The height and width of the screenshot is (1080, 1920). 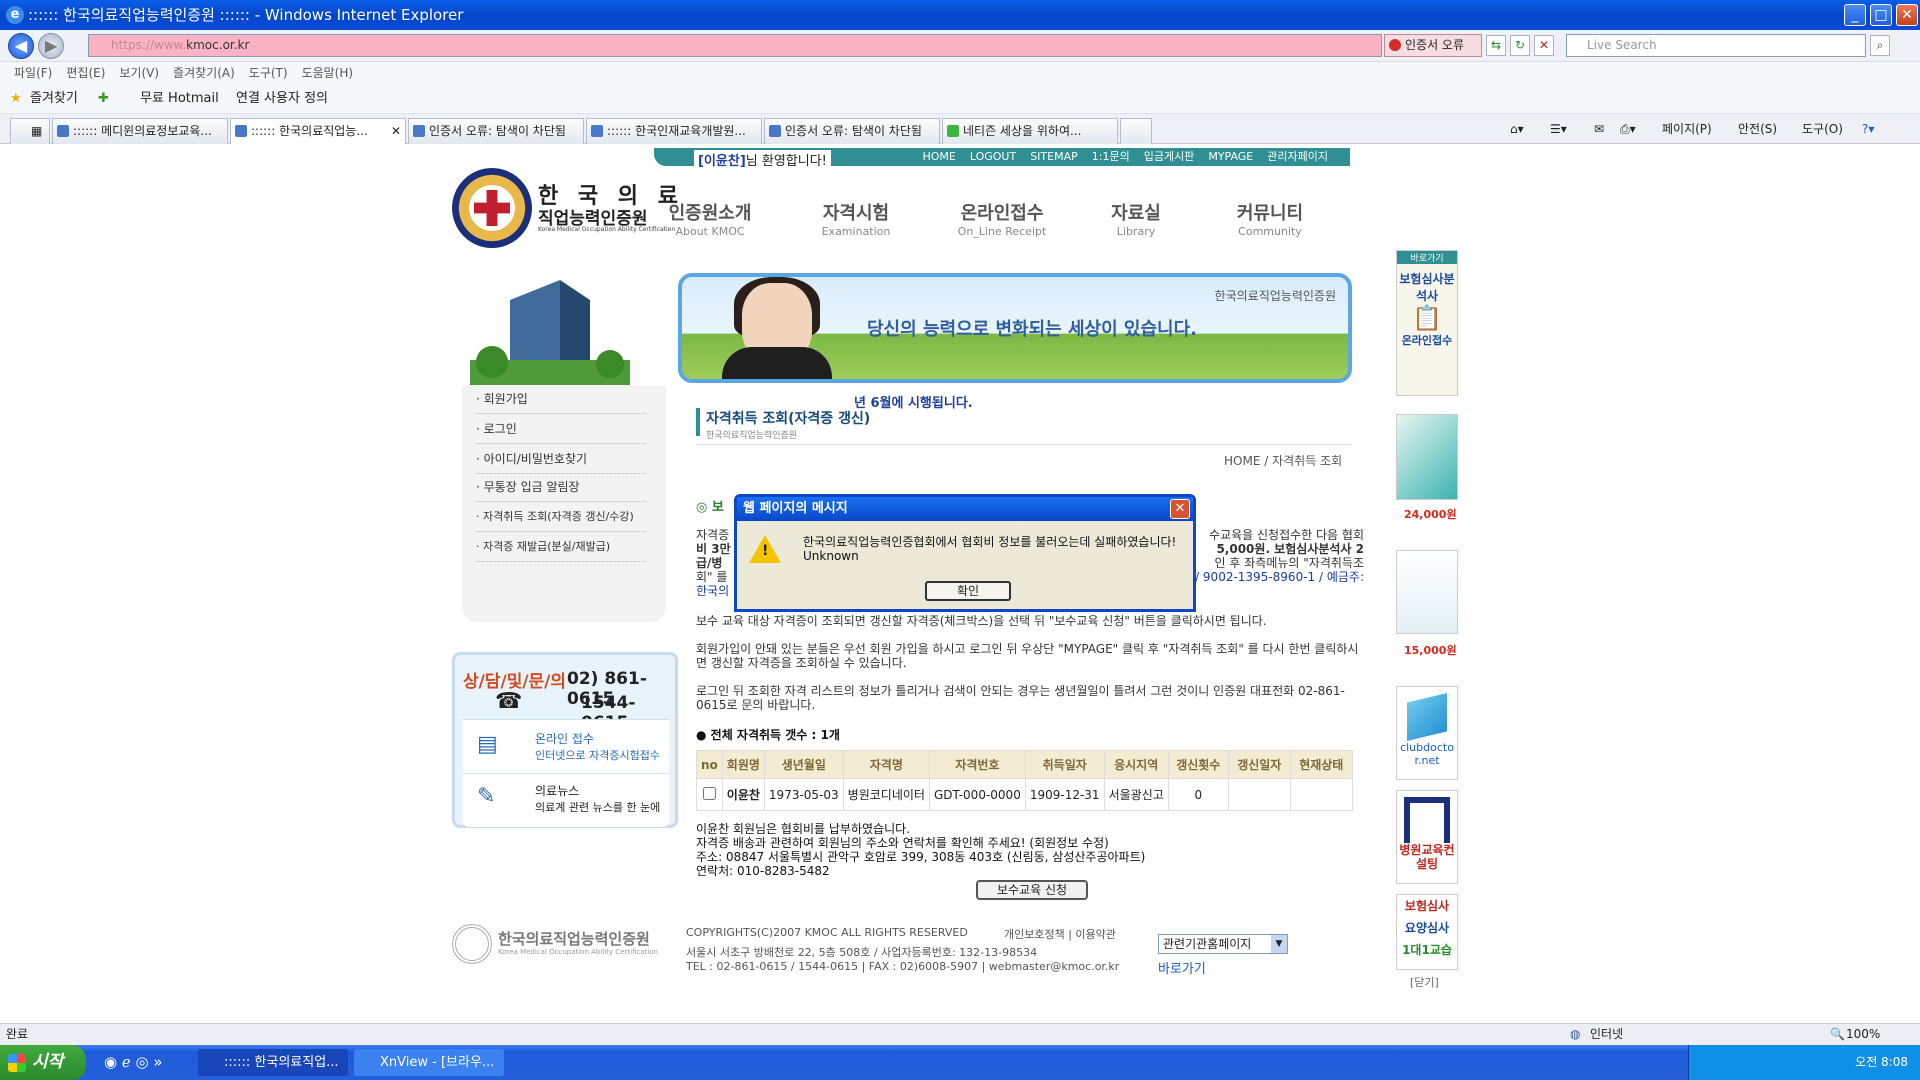 I want to click on sidemenu-reissue: · 자격증 재발급(분실/재발급), so click(x=561, y=548).